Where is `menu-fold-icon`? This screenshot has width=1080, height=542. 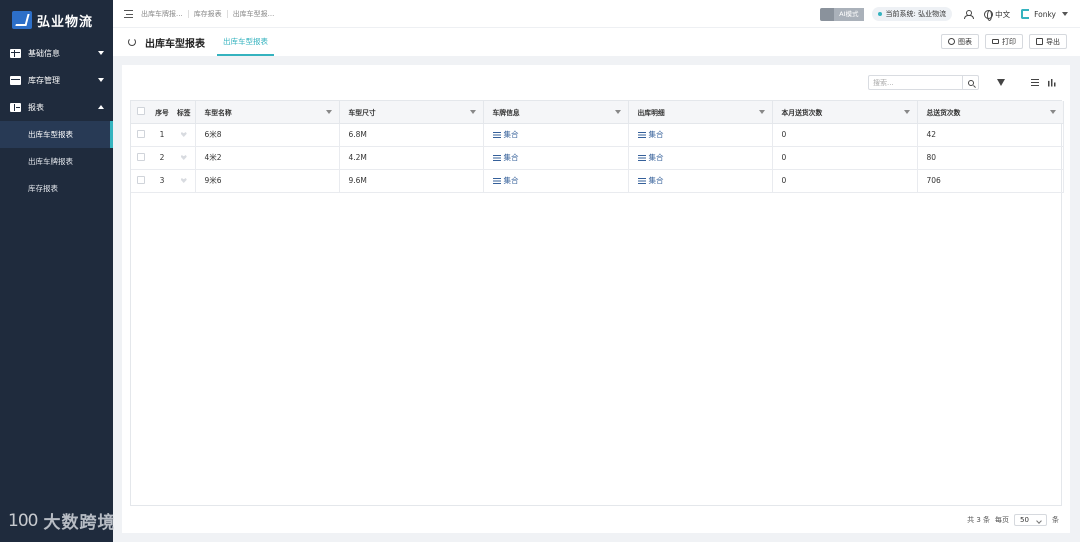 menu-fold-icon is located at coordinates (128, 13).